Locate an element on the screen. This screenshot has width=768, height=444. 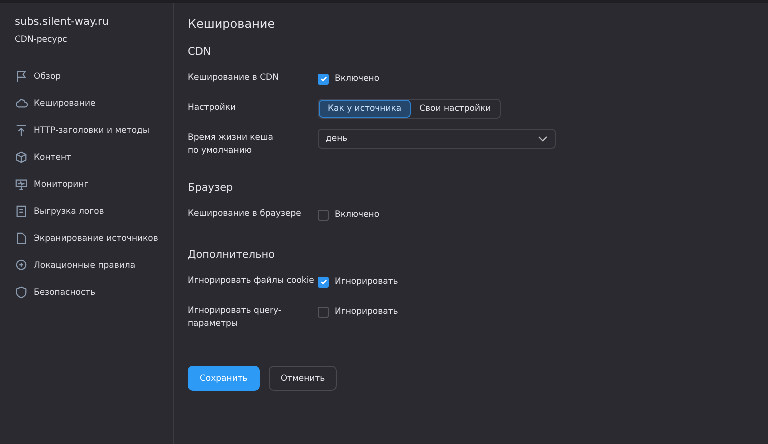
sidebar-item: Контент is located at coordinates (94, 157).